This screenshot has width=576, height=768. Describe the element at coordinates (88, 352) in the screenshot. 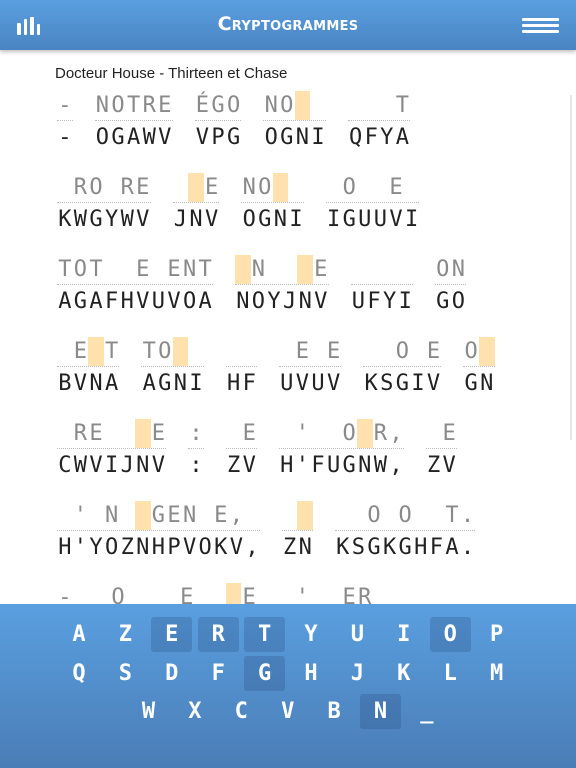

I see `guess-row: E T` at that location.